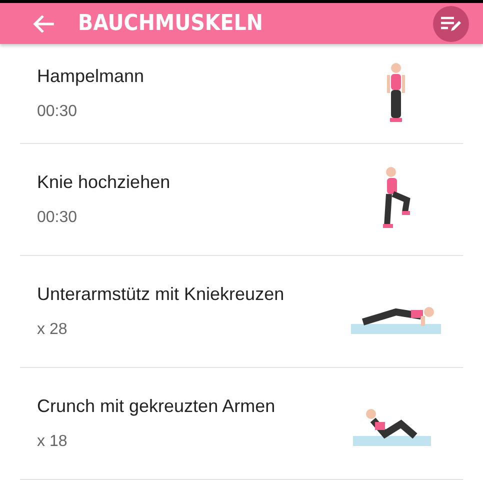 Image resolution: width=483 pixels, height=480 pixels. I want to click on back-arrow-icon, so click(44, 24).